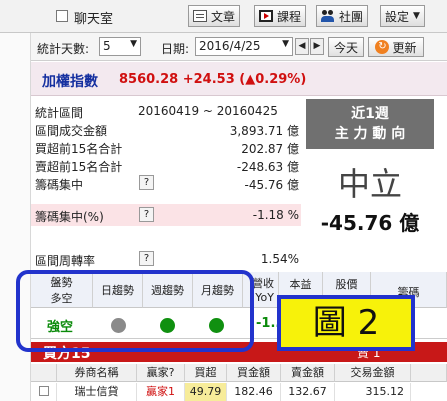 Image resolution: width=447 pixels, height=401 pixels. Describe the element at coordinates (107, 46) in the screenshot. I see `stat-days-value: 5` at that location.